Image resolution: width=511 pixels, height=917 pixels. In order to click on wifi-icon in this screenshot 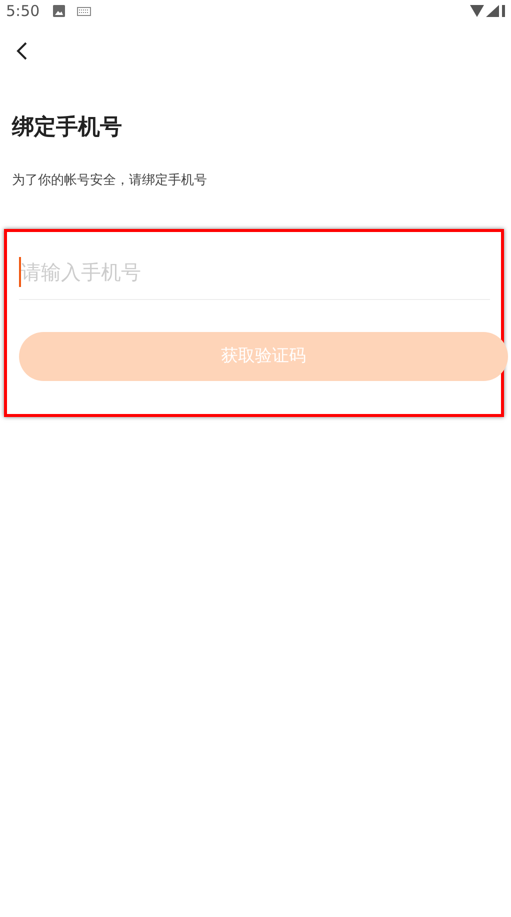, I will do `click(477, 11)`.